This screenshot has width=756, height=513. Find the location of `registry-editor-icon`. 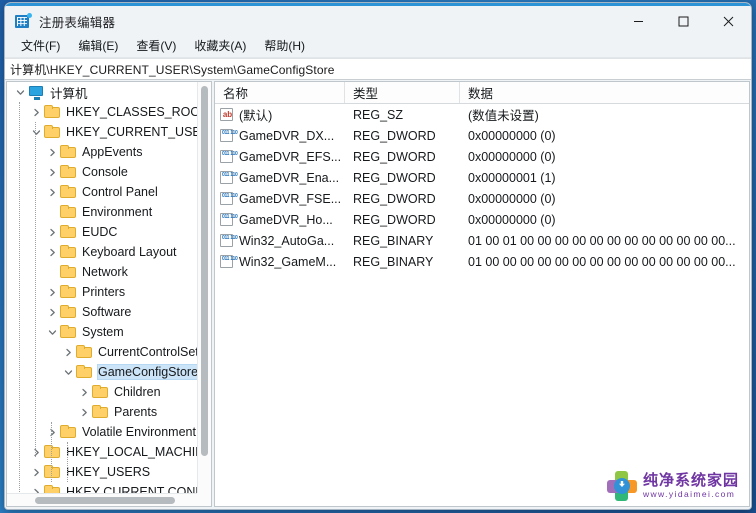

registry-editor-icon is located at coordinates (23, 21).